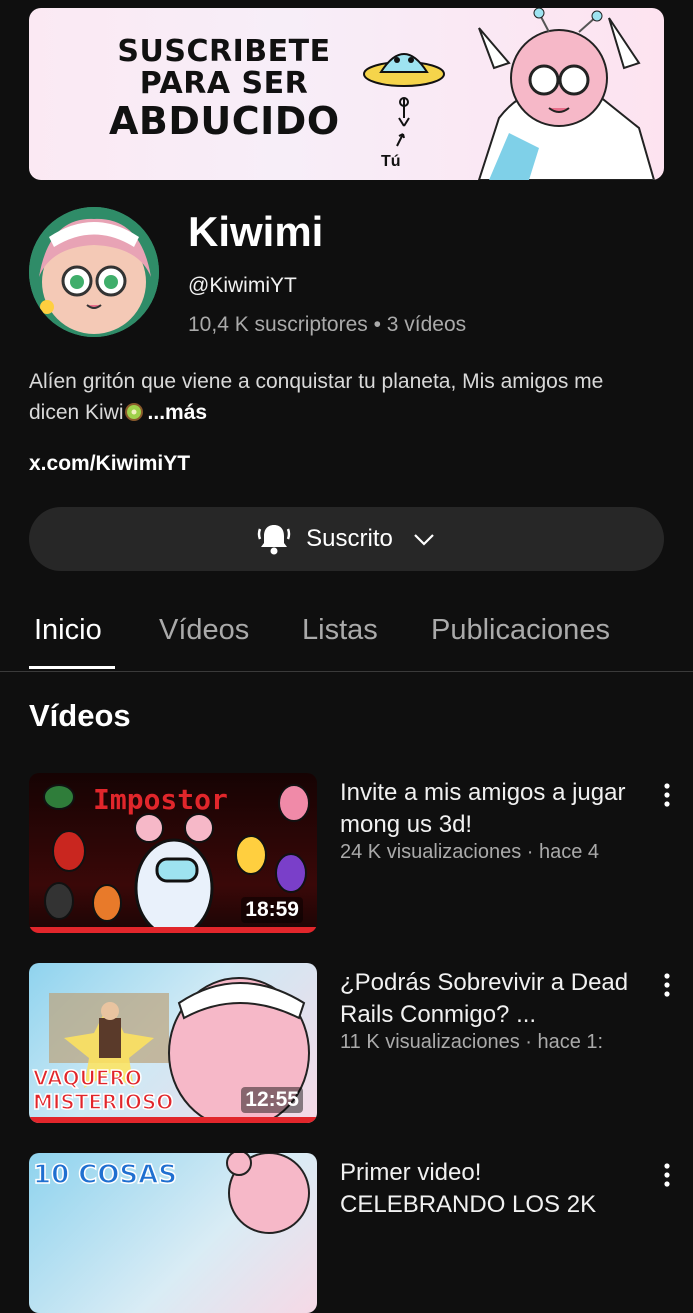 The width and height of the screenshot is (693, 1313). What do you see at coordinates (68, 630) in the screenshot?
I see `tab-inicio: Inicio` at bounding box center [68, 630].